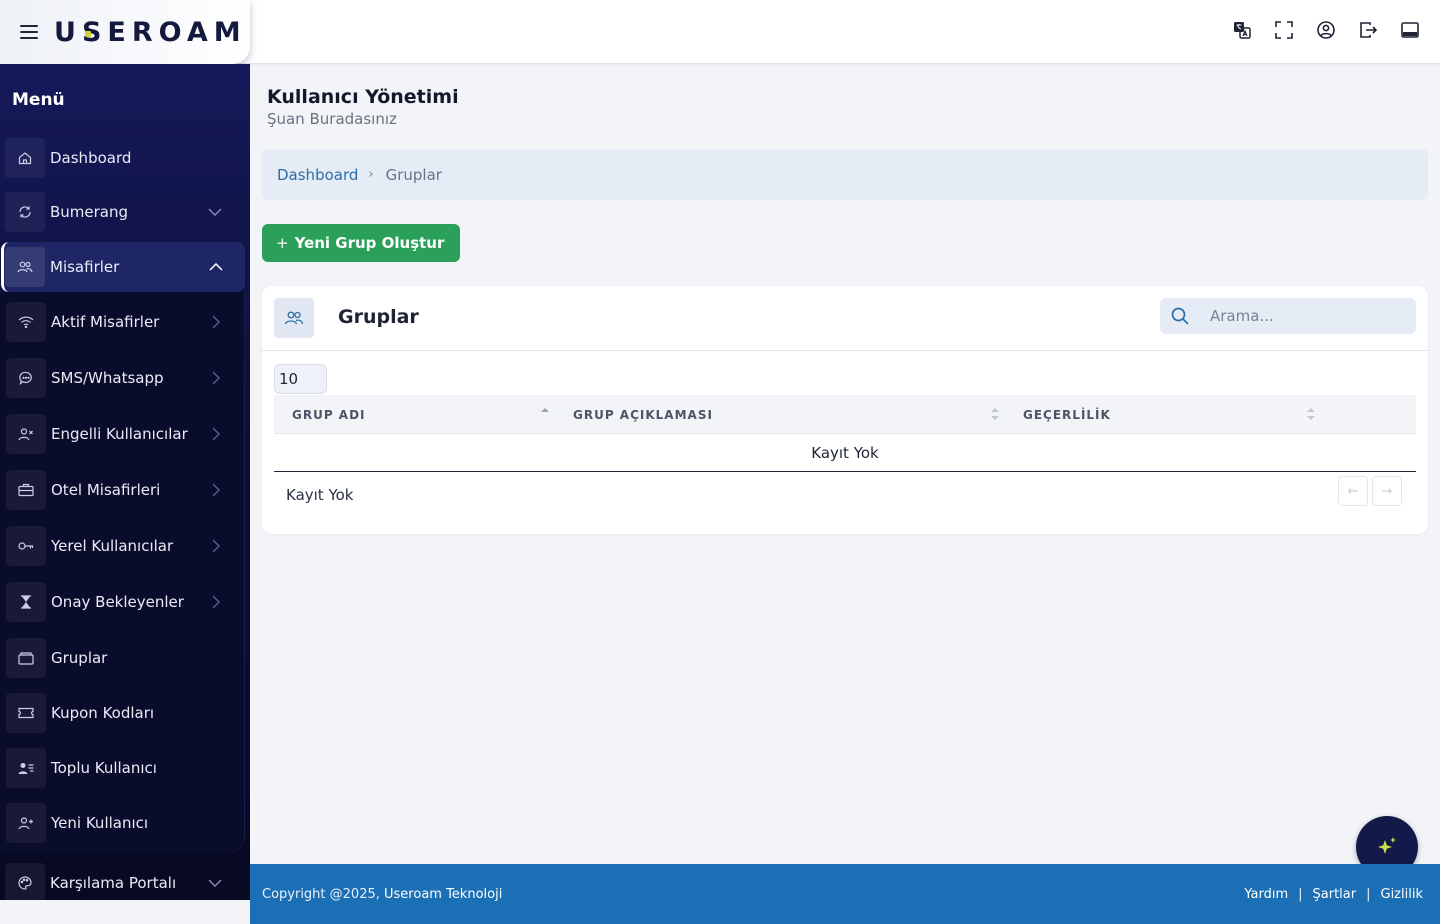  What do you see at coordinates (329, 414) in the screenshot?
I see `column-header-grup-adi: GRUP ADI` at bounding box center [329, 414].